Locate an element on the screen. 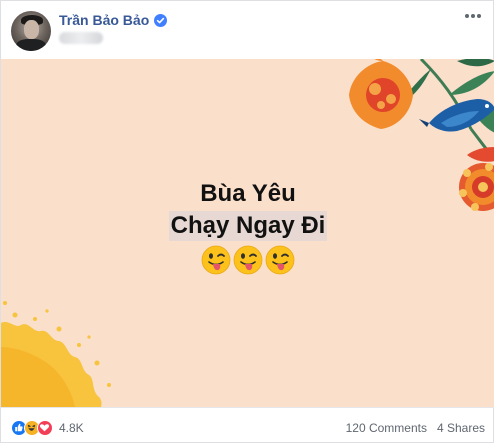 Image resolution: width=494 pixels, height=443 pixels. verified-badge-icon is located at coordinates (161, 20).